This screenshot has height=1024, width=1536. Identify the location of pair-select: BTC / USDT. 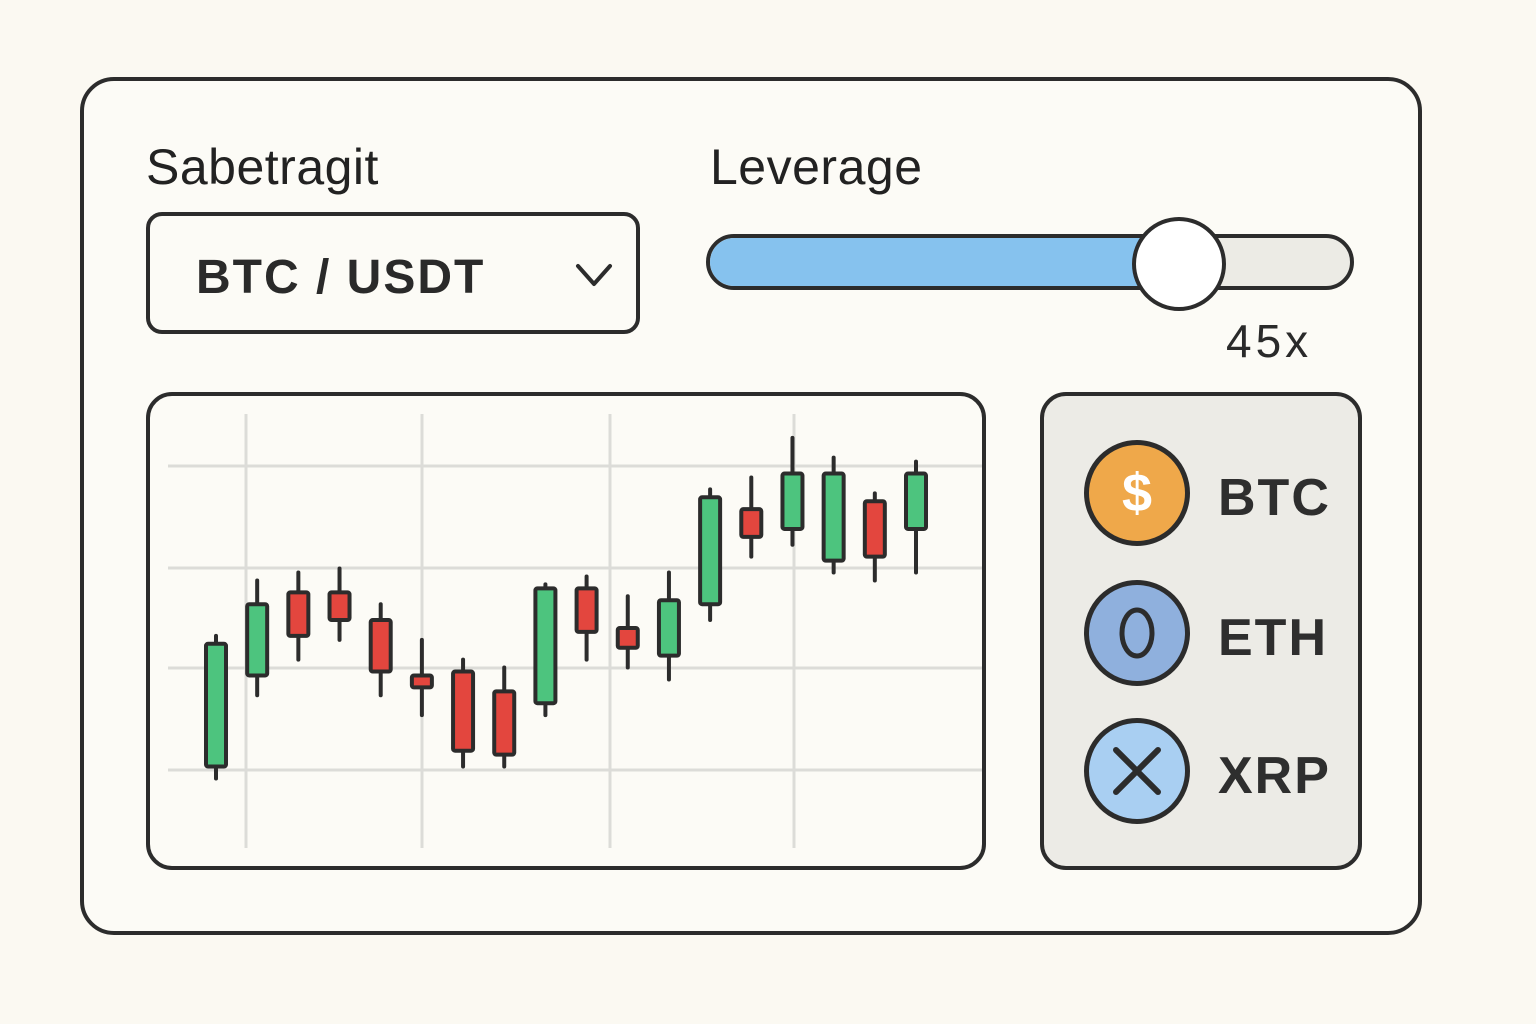
(393, 273).